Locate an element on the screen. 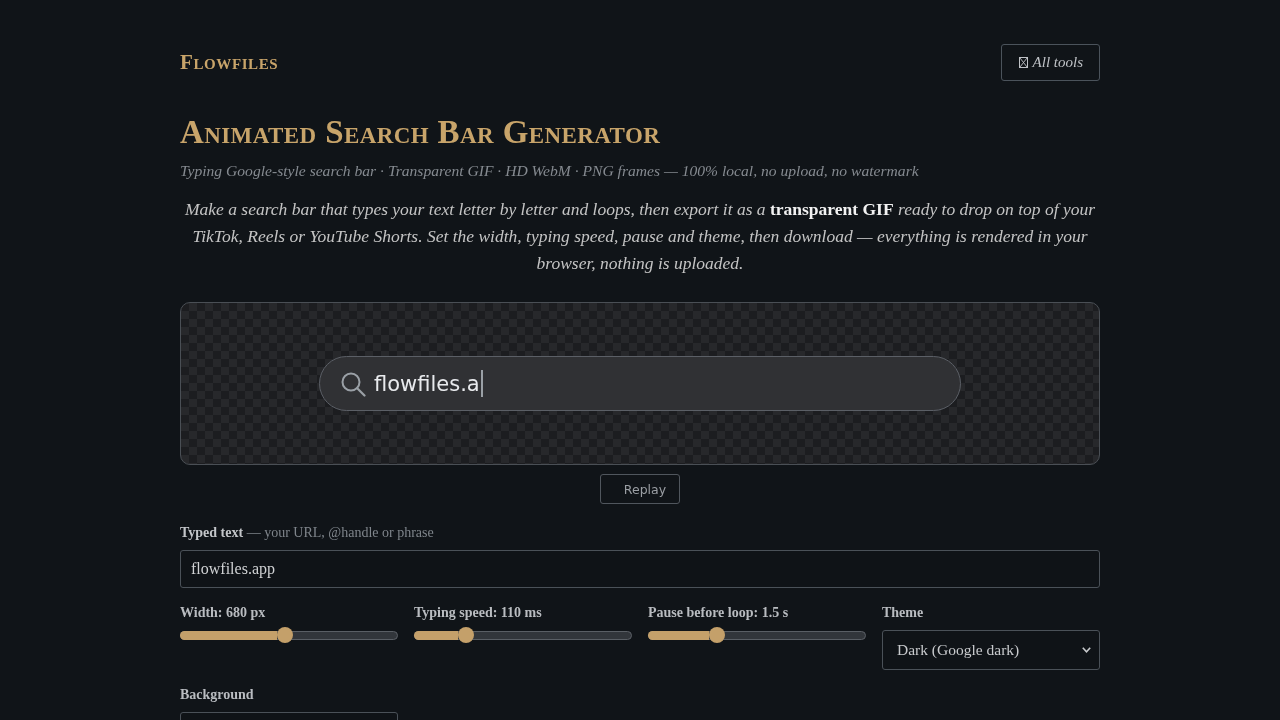  typed-text-label: Typed text — your URL, @handle or phrase is located at coordinates (307, 533).